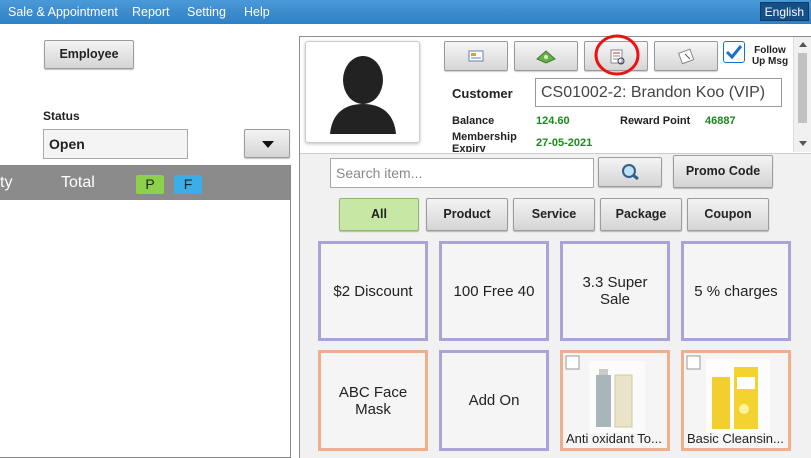  I want to click on menu-report: Report, so click(151, 12).